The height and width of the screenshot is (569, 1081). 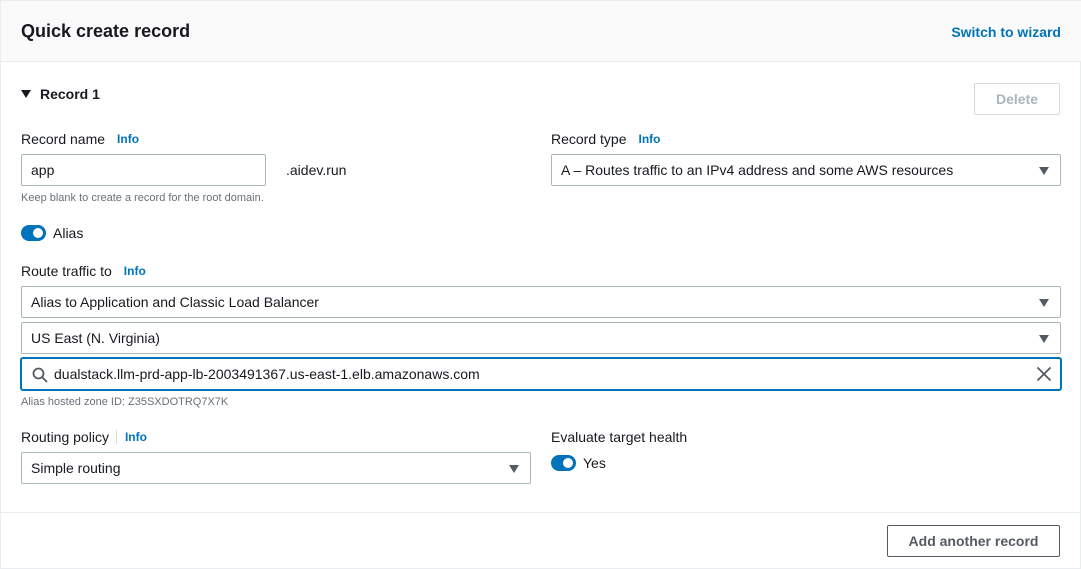 I want to click on panel-title: Quick create record, so click(x=106, y=31).